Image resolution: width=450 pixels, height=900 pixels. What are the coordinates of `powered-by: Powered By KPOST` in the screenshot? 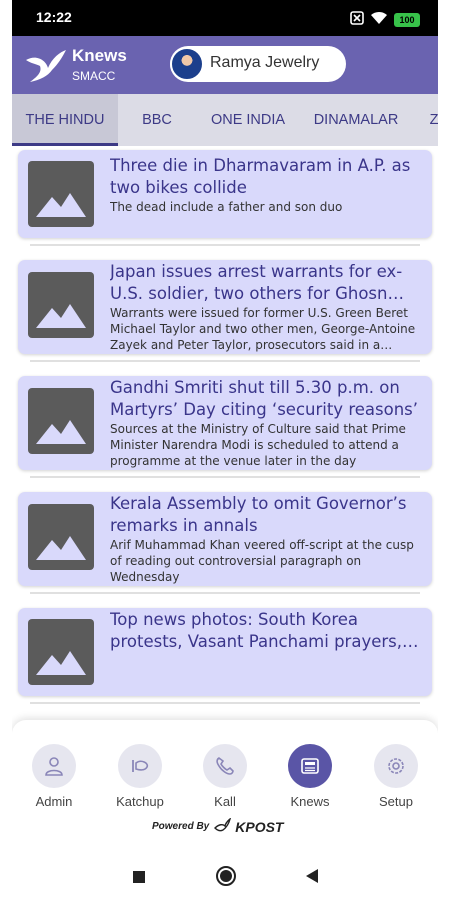 It's located at (218, 826).